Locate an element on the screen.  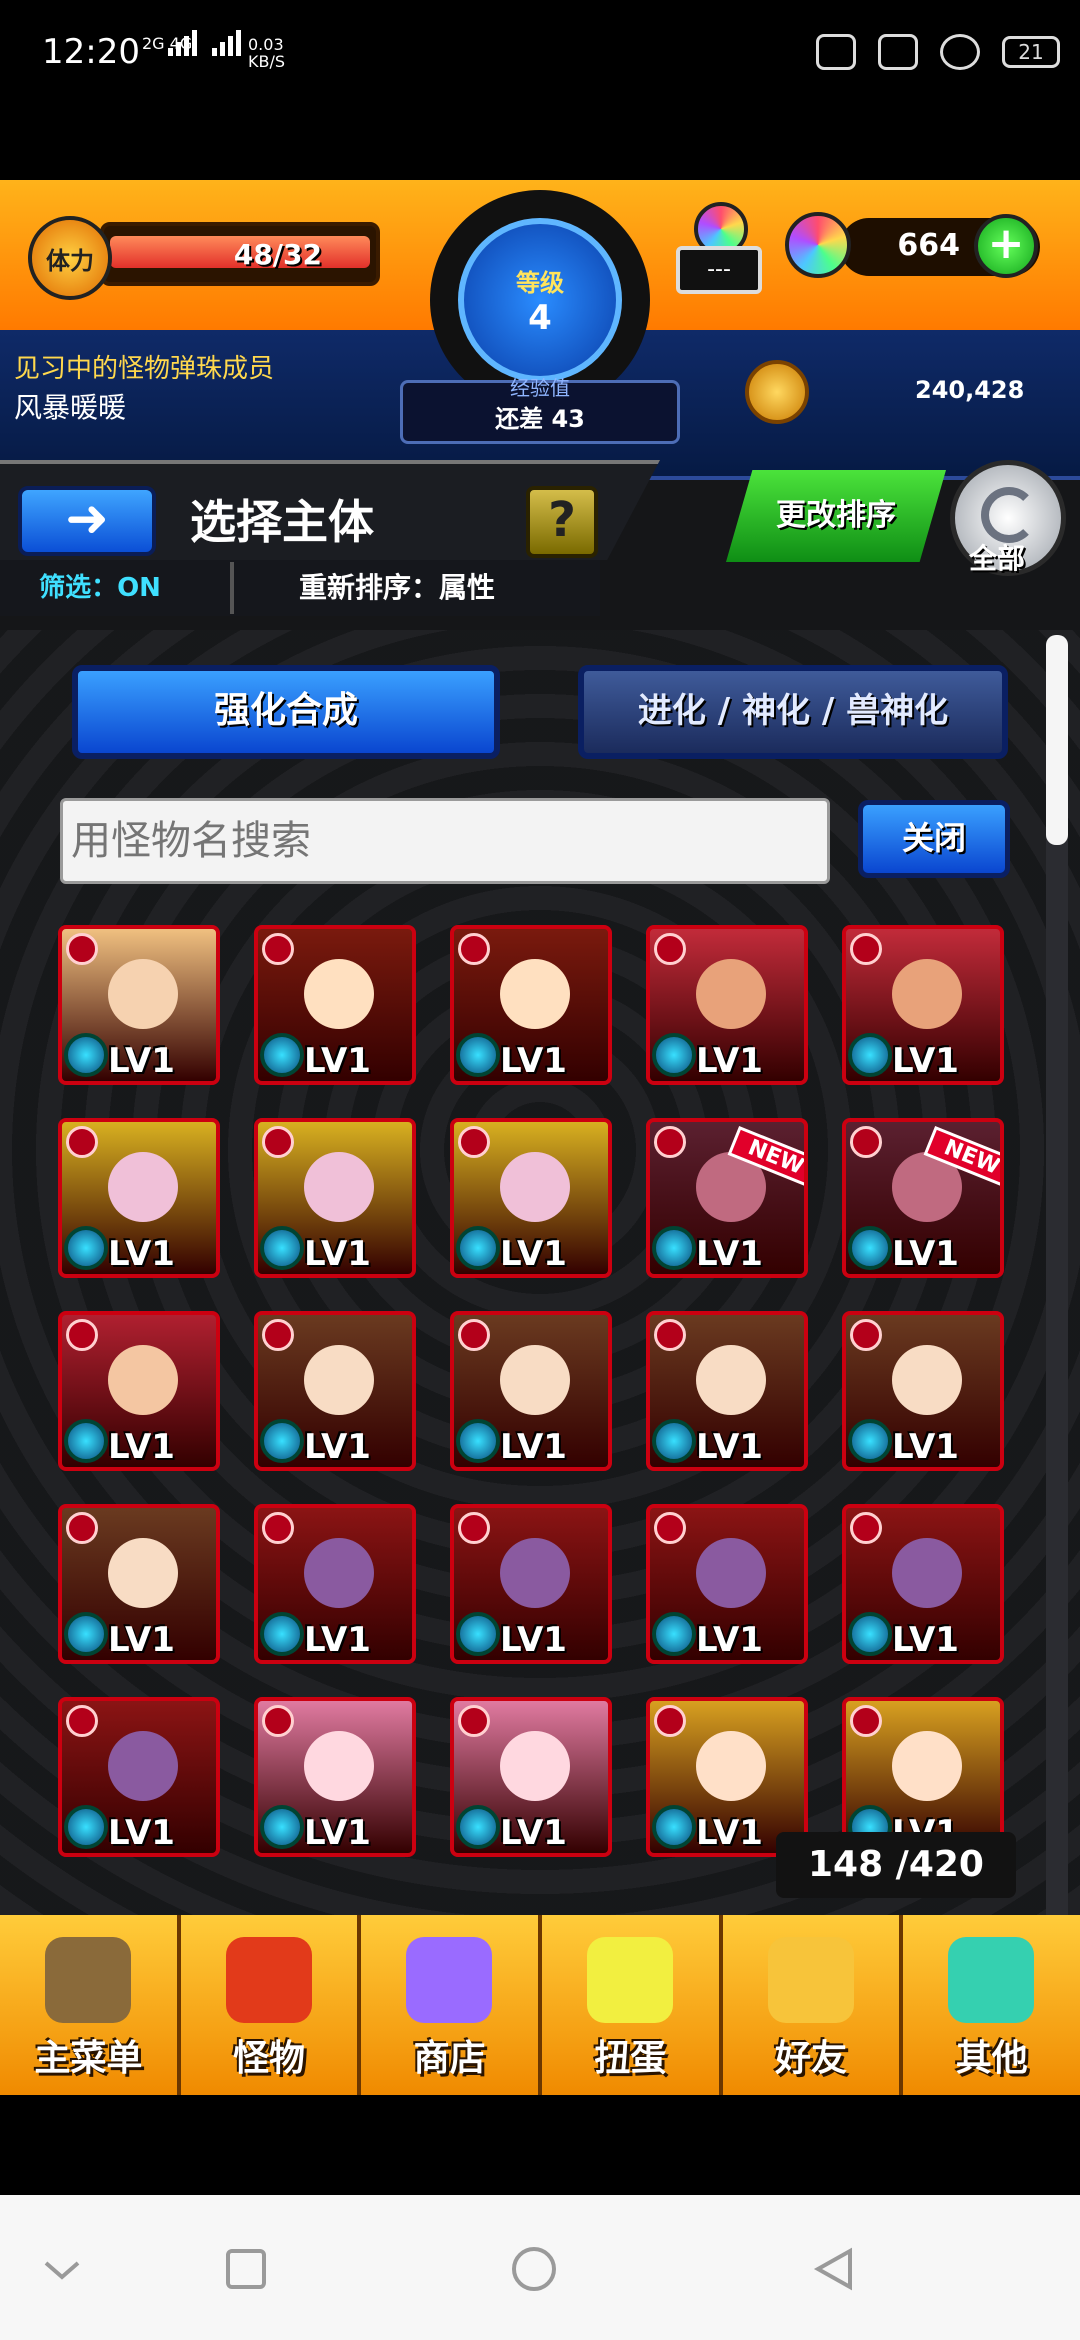
filter-toggle: 筛选：ON is located at coordinates (100, 588).